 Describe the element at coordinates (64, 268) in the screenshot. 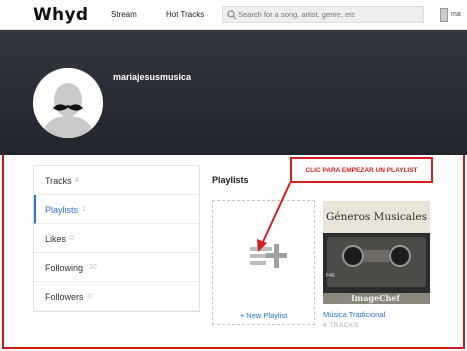

I see `sidebar-item-label: Following` at that location.